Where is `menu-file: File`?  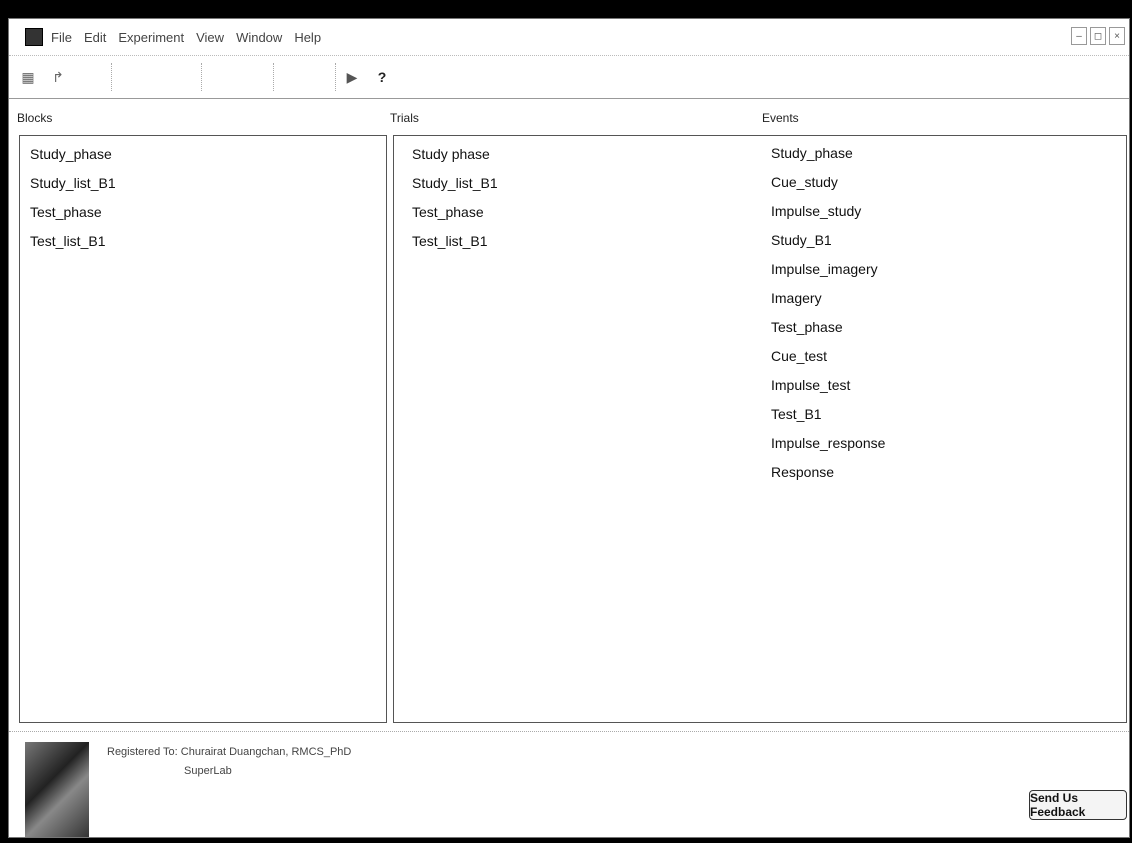 menu-file: File is located at coordinates (61, 37).